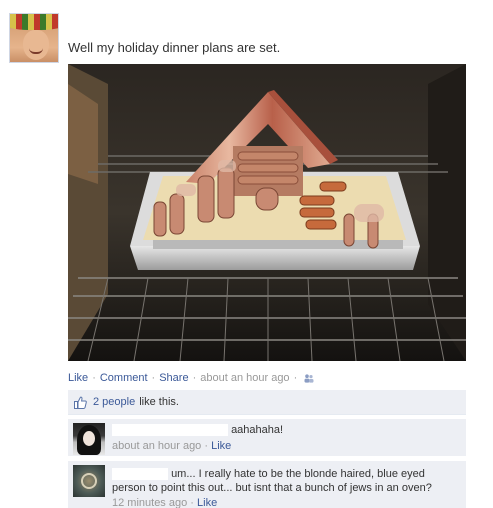  What do you see at coordinates (157, 446) in the screenshot?
I see `comment-timestamp: about an hour ago` at bounding box center [157, 446].